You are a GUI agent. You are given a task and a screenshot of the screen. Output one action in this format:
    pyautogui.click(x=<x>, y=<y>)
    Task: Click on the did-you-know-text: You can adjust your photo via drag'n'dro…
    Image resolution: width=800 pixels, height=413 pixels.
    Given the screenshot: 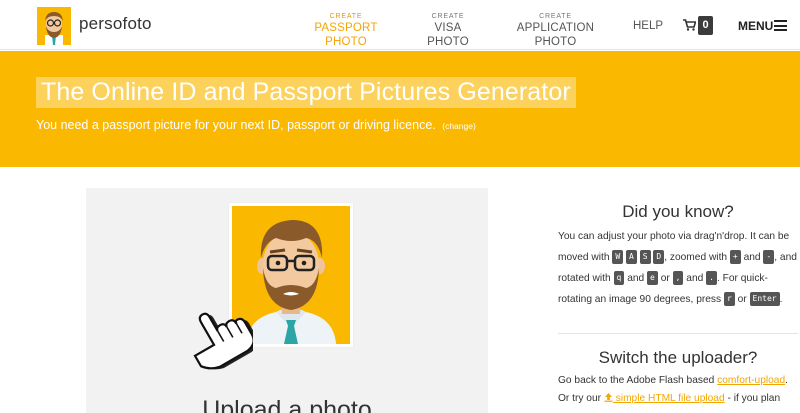 What is the action you would take?
    pyautogui.click(x=678, y=268)
    